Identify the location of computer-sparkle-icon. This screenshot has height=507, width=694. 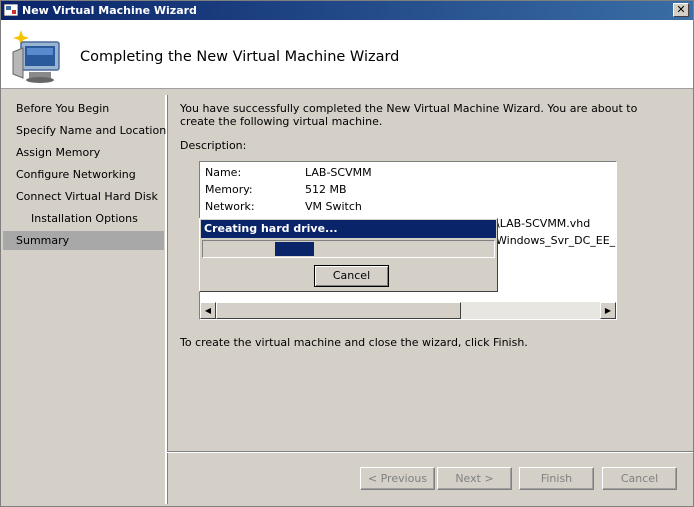
(36, 56).